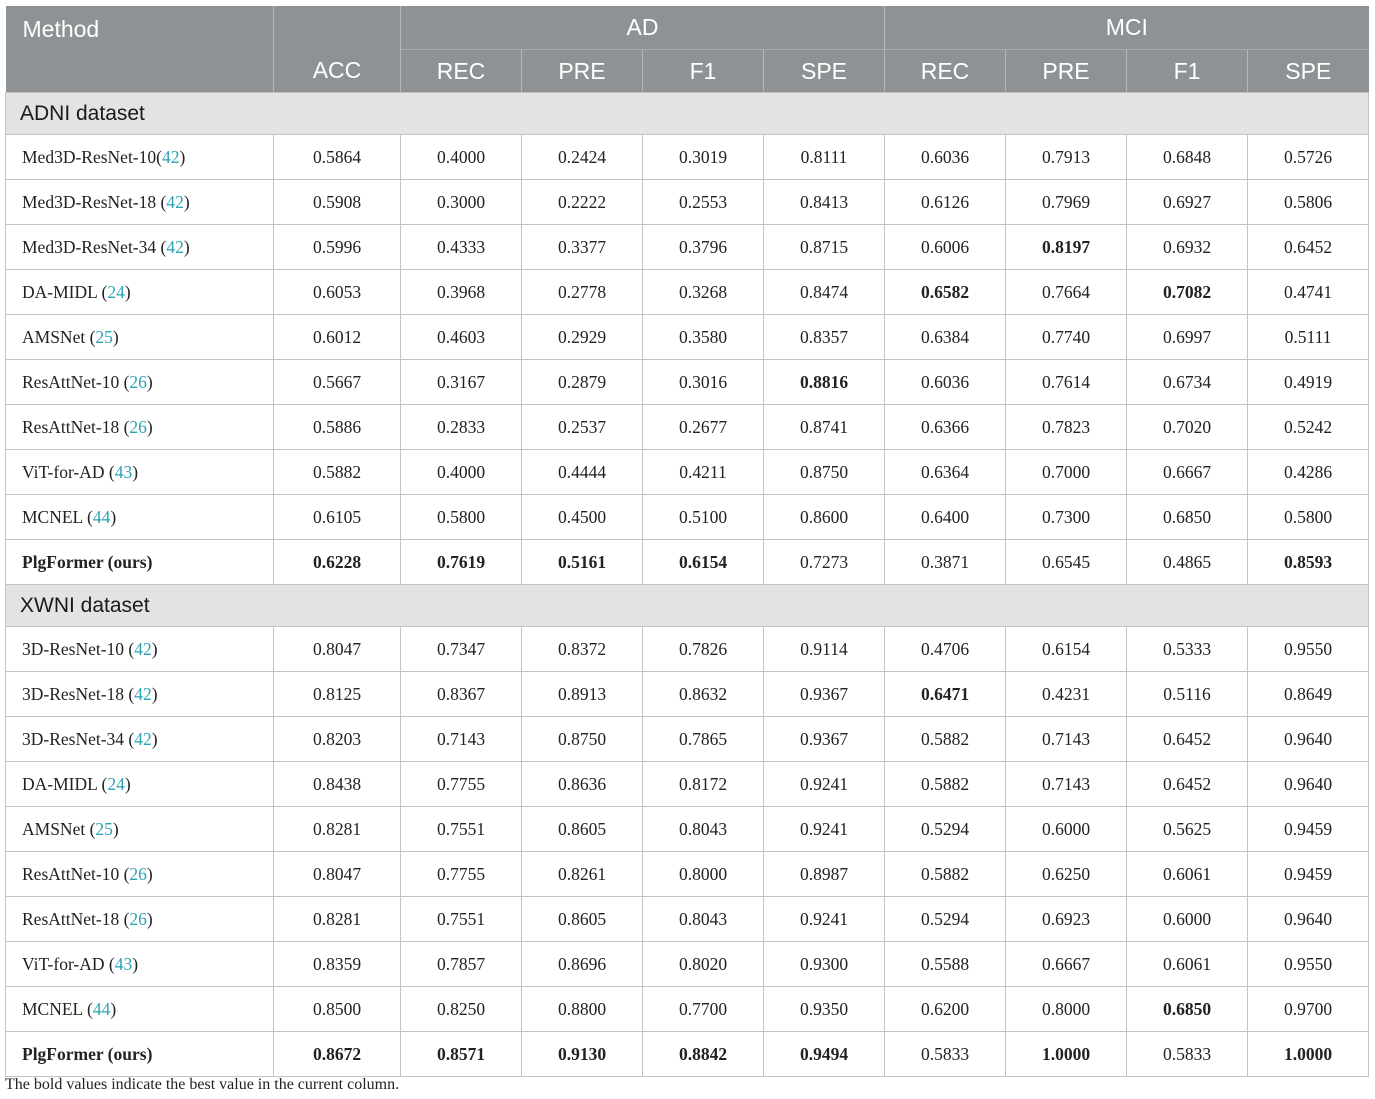 The image size is (1375, 1099). I want to click on value-cell: 0.2424, so click(582, 157).